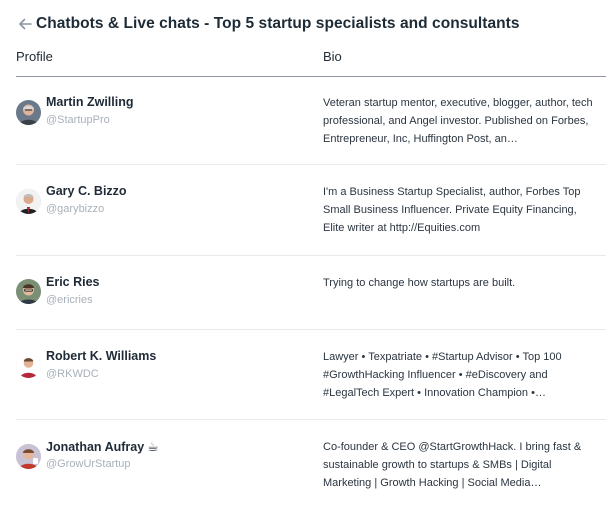  What do you see at coordinates (78, 120) in the screenshot?
I see `profile-handle: @StartupPro` at bounding box center [78, 120].